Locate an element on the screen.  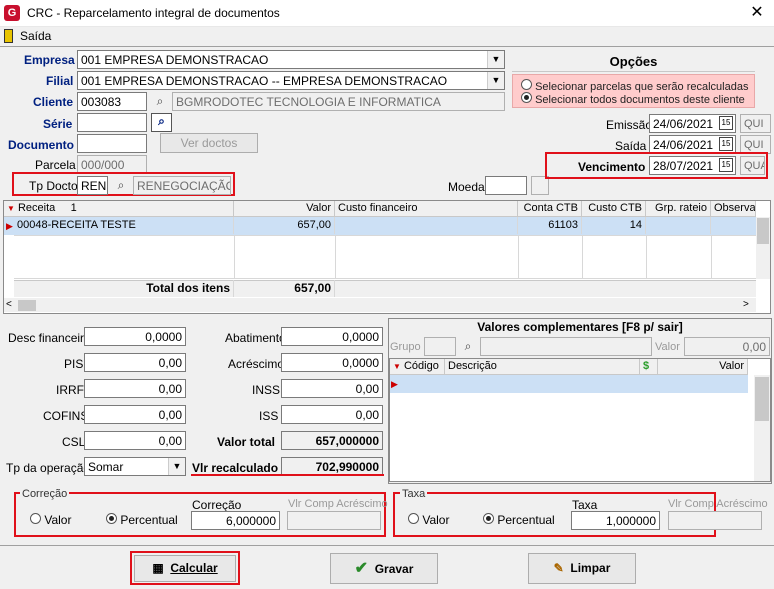
taxa-field-label: Taxa is located at coordinates (585, 505).